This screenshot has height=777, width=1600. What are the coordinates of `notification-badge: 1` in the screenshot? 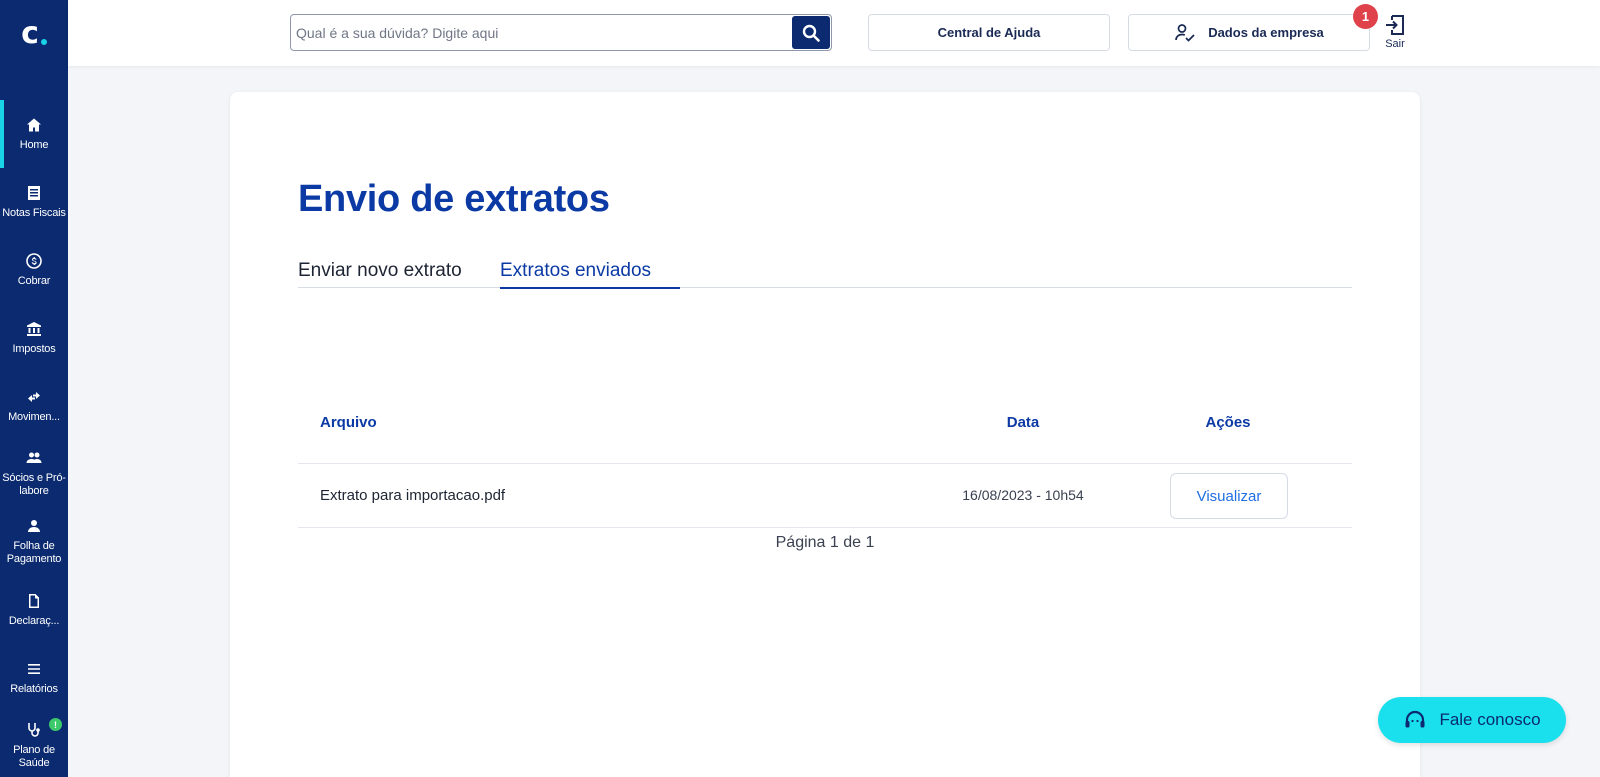 It's located at (1365, 16).